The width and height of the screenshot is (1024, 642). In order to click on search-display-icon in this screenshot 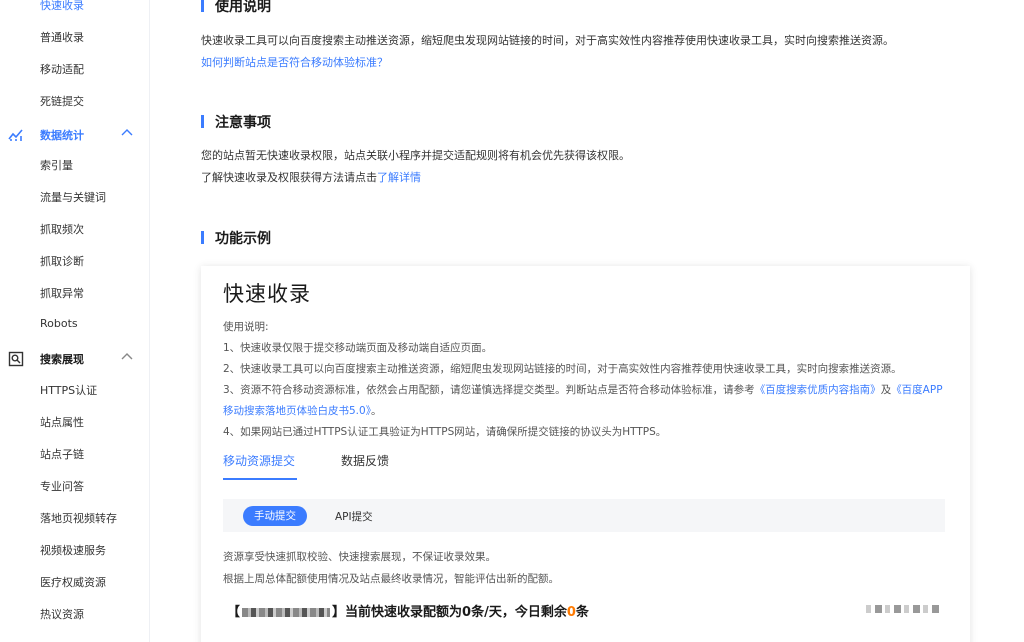, I will do `click(16, 359)`.